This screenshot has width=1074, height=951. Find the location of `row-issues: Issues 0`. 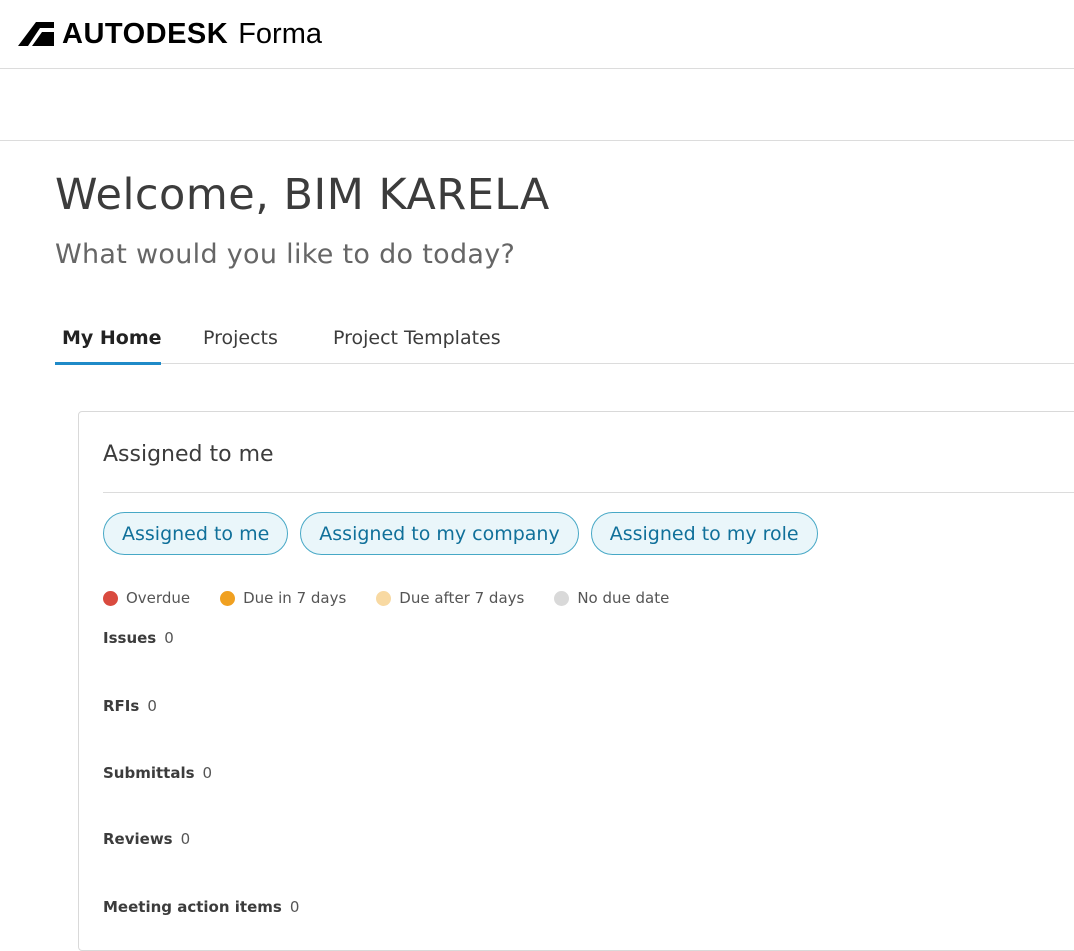

row-issues: Issues 0 is located at coordinates (138, 638).